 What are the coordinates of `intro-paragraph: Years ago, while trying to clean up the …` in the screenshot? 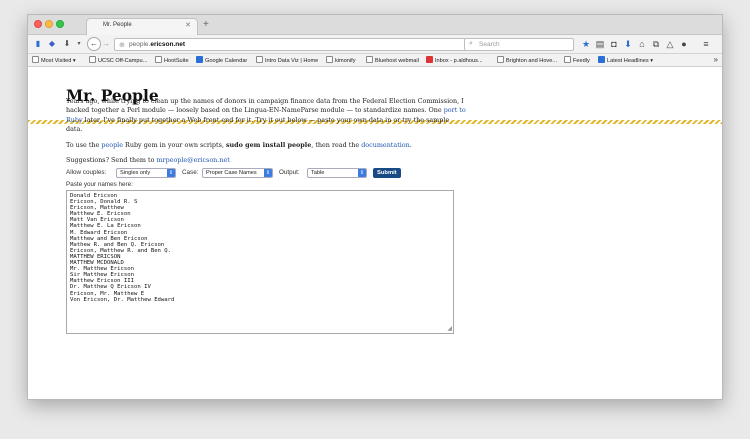 It's located at (266, 115).